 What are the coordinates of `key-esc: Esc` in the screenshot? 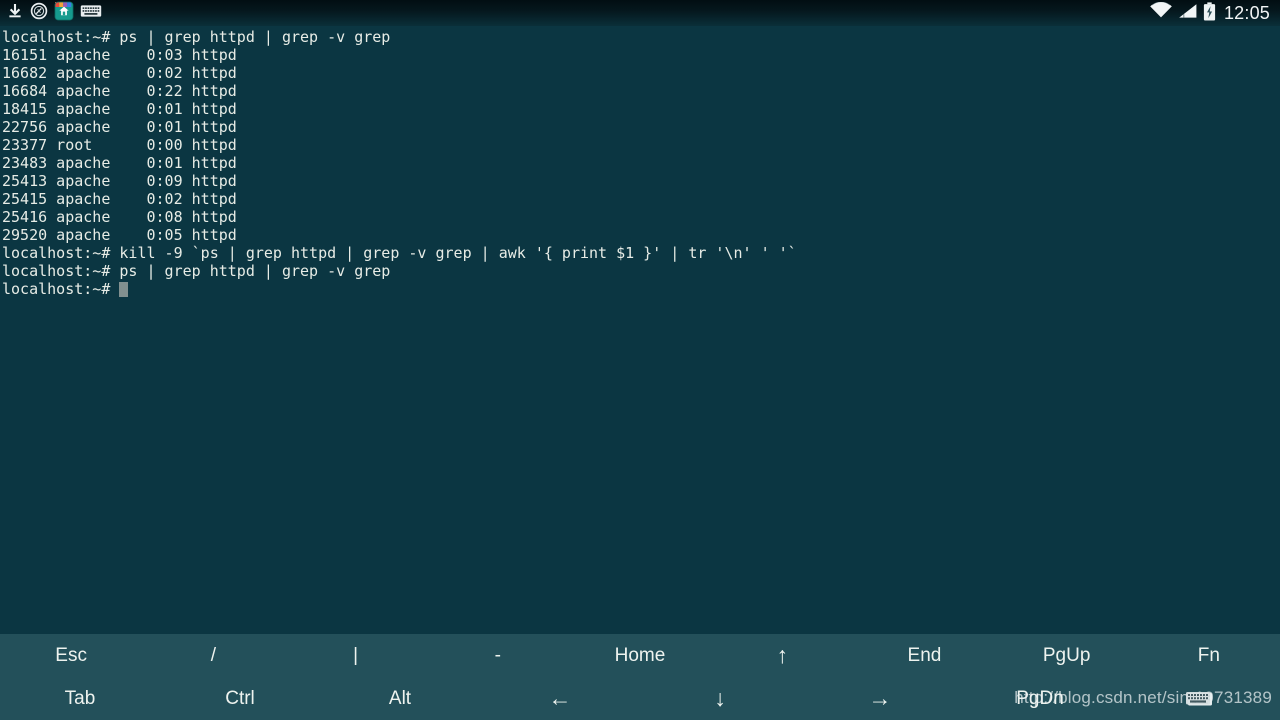 It's located at (71, 655).